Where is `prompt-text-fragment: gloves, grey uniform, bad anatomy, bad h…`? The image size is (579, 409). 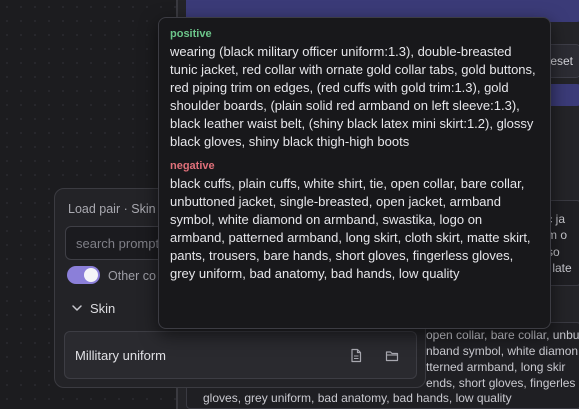
prompt-text-fragment: gloves, grey uniform, bad anatomy, bad h… is located at coordinates (357, 398).